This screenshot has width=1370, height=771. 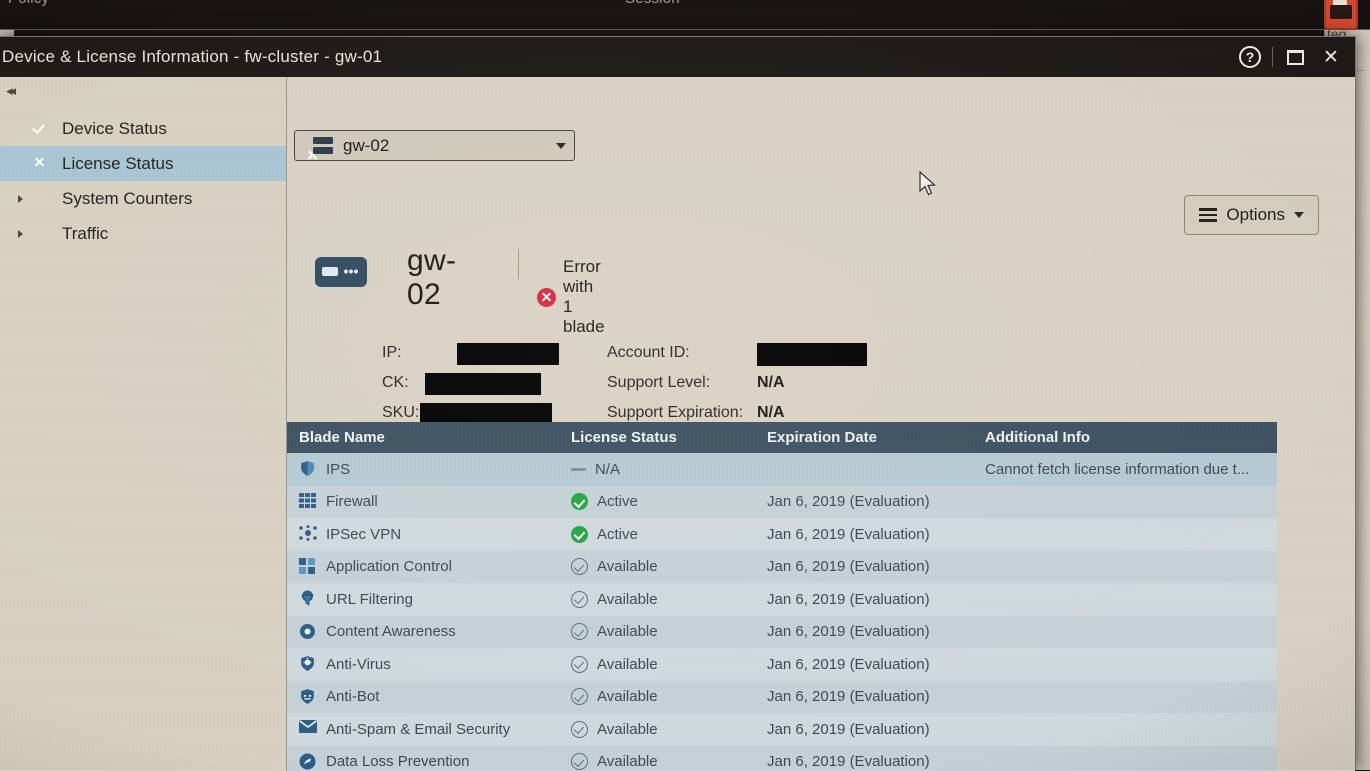 What do you see at coordinates (449, 146) in the screenshot?
I see `gateway-select-value: gw-02` at bounding box center [449, 146].